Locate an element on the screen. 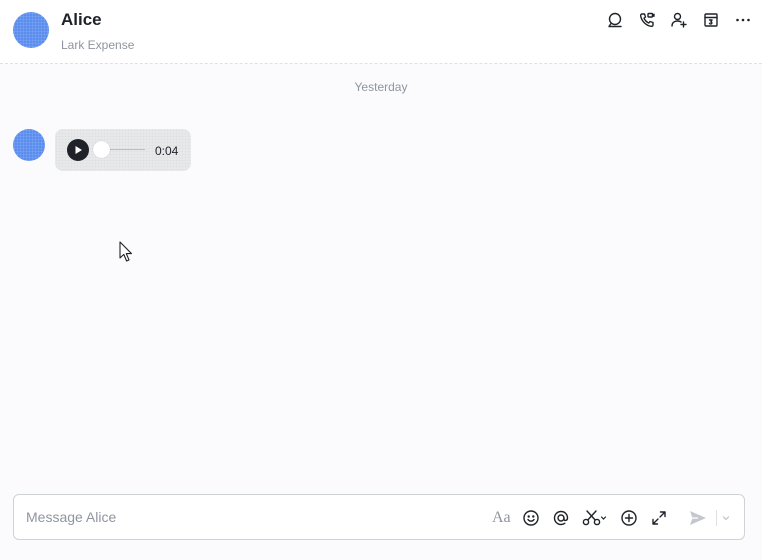 This screenshot has width=762, height=560. more-icon is located at coordinates (743, 20).